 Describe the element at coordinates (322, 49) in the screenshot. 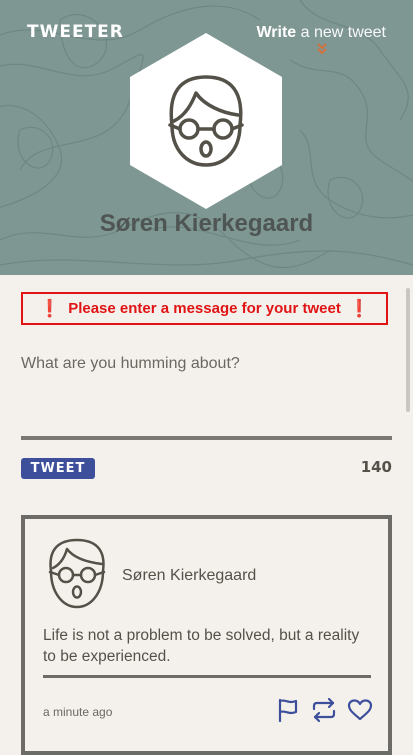

I see `double-chevron-down-icon` at that location.